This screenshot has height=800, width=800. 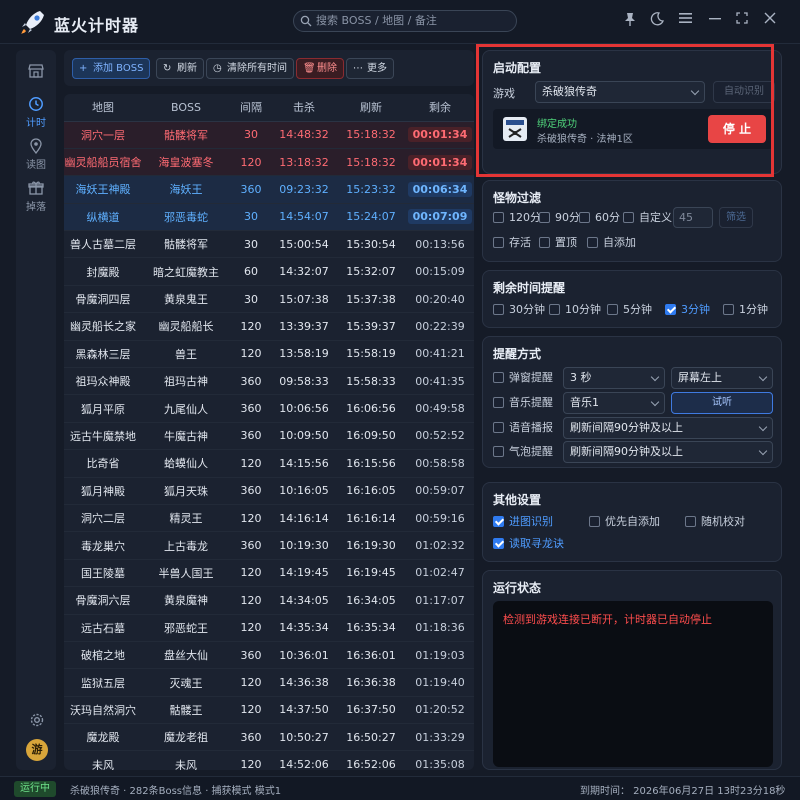 I want to click on random-verify-checkbox: 随机校对, so click(x=715, y=522).